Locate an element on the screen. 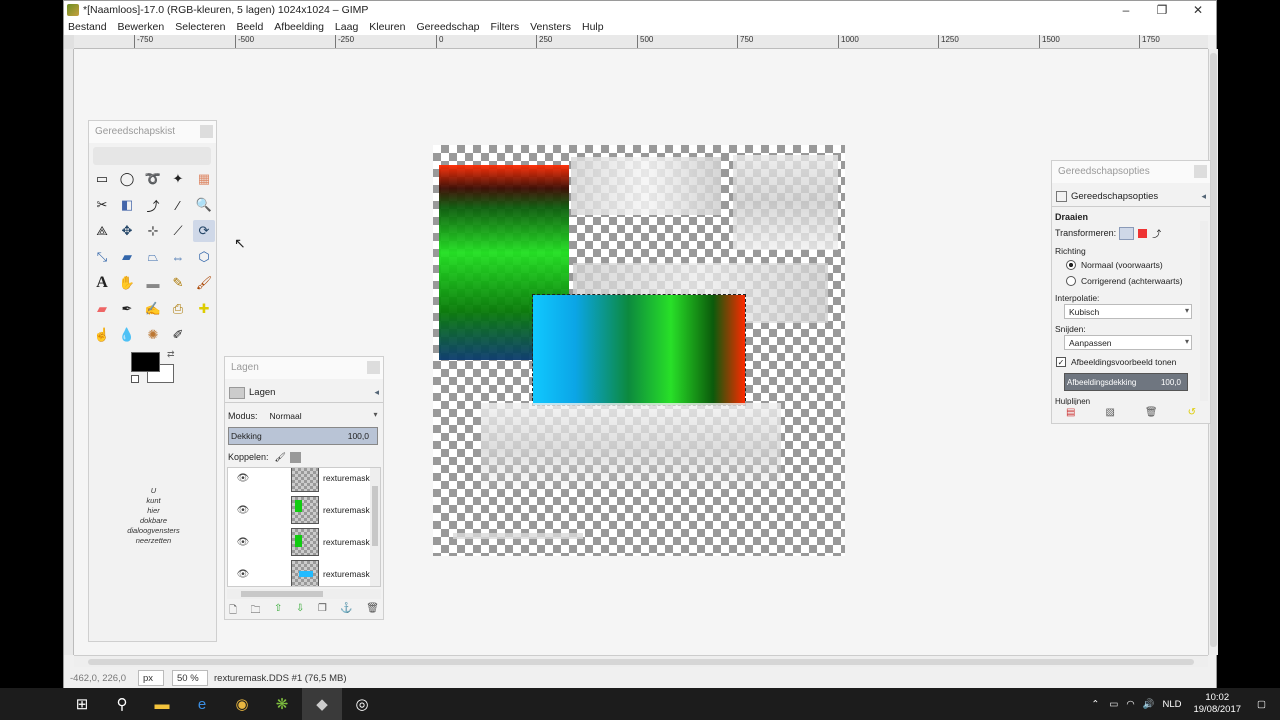 This screenshot has width=1280, height=720. crop-icon: ⟋ is located at coordinates (178, 231).